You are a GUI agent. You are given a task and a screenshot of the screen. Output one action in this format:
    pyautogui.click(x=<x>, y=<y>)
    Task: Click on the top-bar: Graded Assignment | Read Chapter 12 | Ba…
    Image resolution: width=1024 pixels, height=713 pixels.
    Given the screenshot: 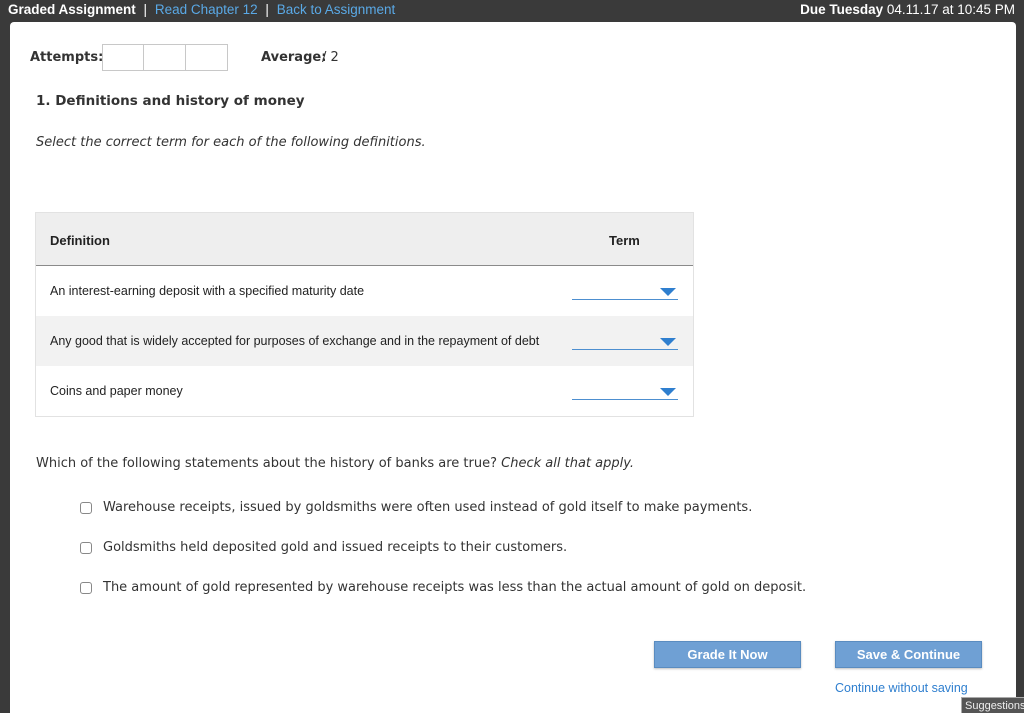 What is the action you would take?
    pyautogui.click(x=512, y=11)
    